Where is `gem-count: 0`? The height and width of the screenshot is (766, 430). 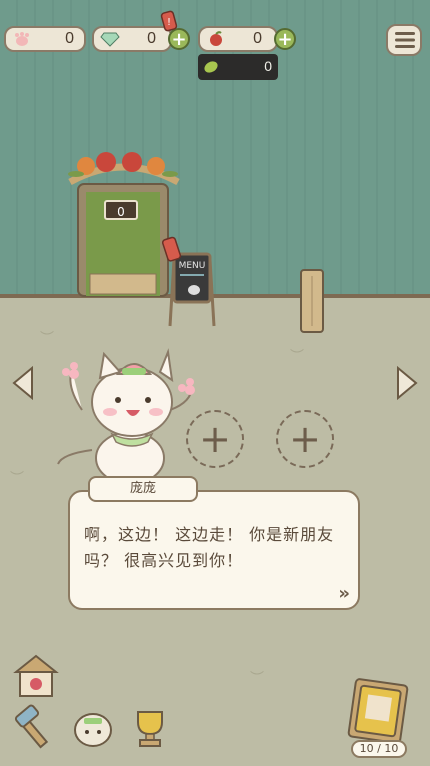 gem-count: 0 is located at coordinates (151, 38).